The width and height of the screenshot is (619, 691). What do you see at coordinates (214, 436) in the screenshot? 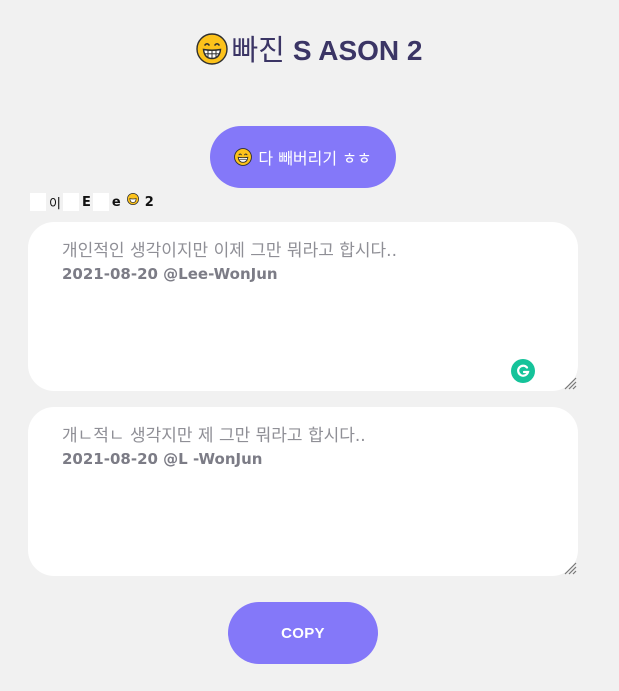
I see `output-line-1: 개ㄴ적ㄴ 생각지만 제 그만 뭐라고 합시다..` at bounding box center [214, 436].